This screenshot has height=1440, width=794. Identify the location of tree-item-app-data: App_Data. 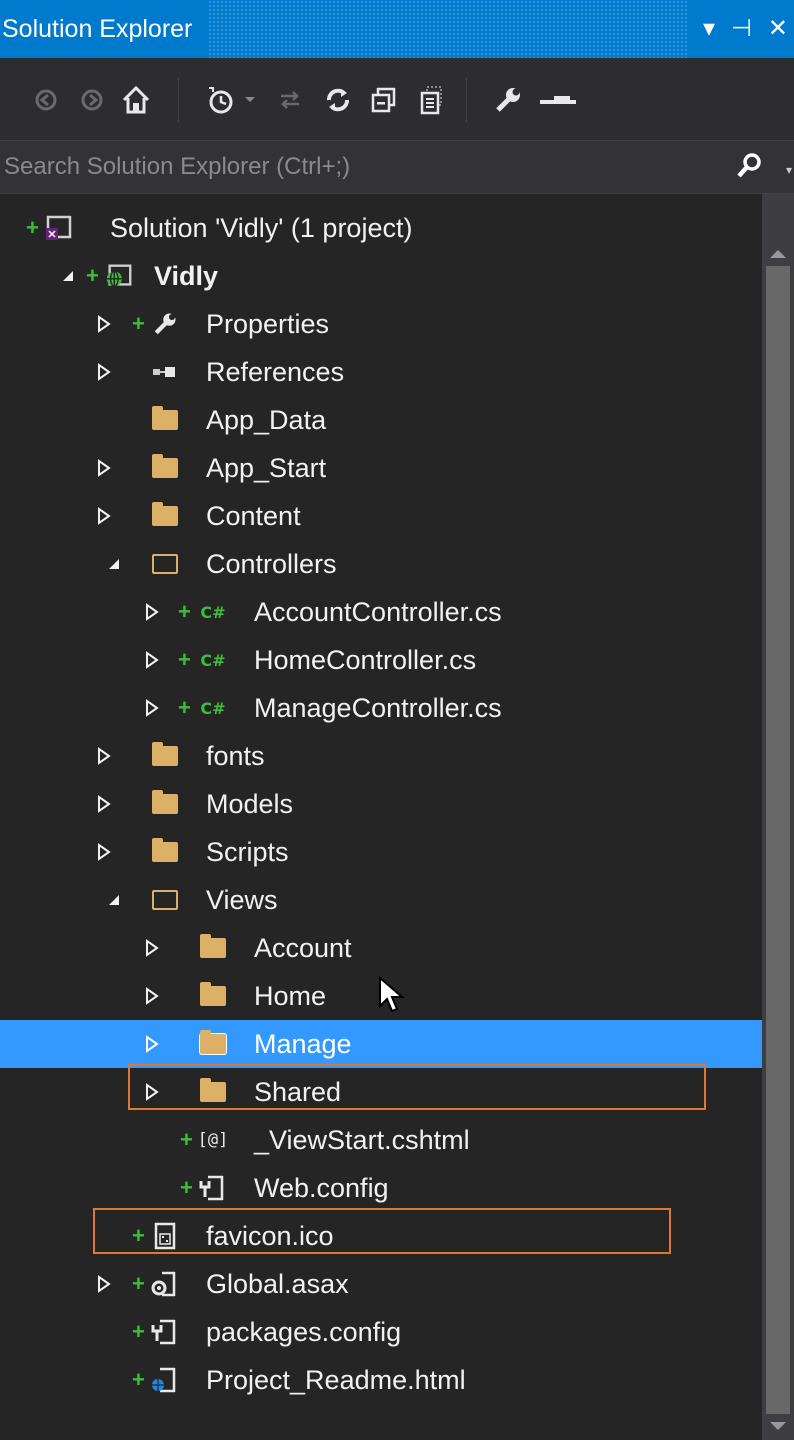
(381, 420).